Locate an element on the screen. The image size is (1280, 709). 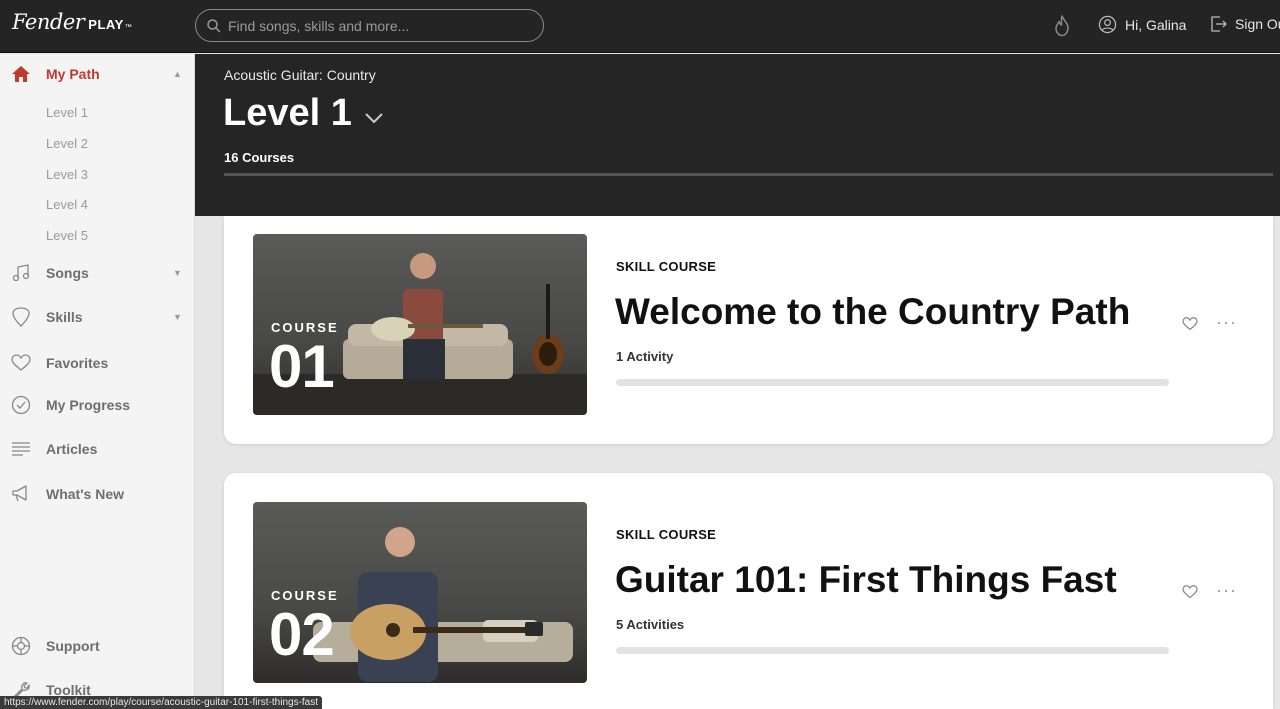
support-lifebuoy-icon is located at coordinates (21, 646).